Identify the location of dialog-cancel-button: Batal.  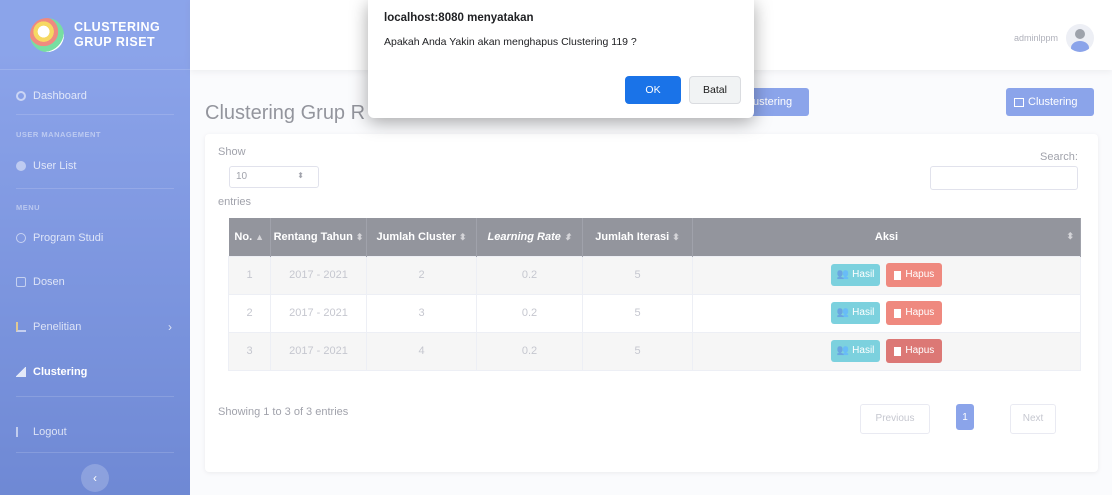
(715, 90).